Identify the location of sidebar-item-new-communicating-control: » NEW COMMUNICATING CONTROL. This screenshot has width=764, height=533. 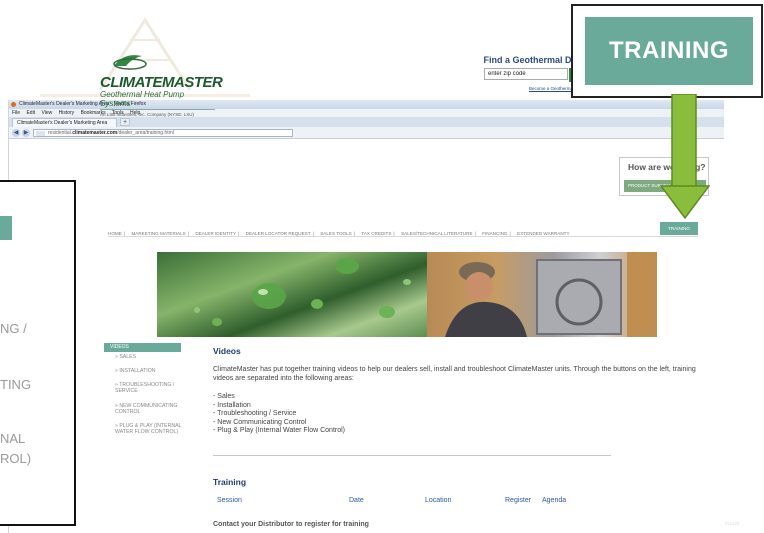
(155, 409).